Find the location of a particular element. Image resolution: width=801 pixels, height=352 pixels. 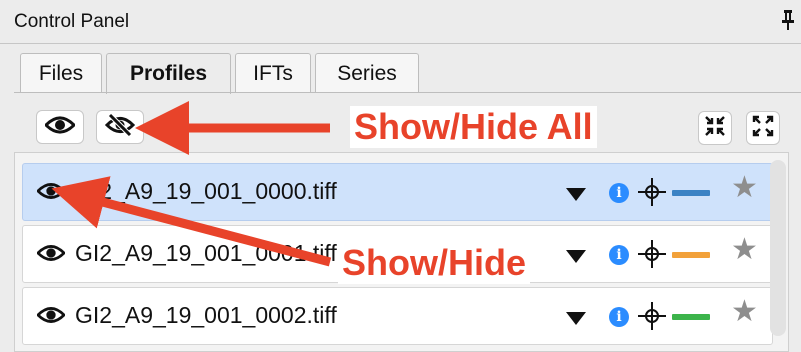

panel-title: Control Panel is located at coordinates (72, 21).